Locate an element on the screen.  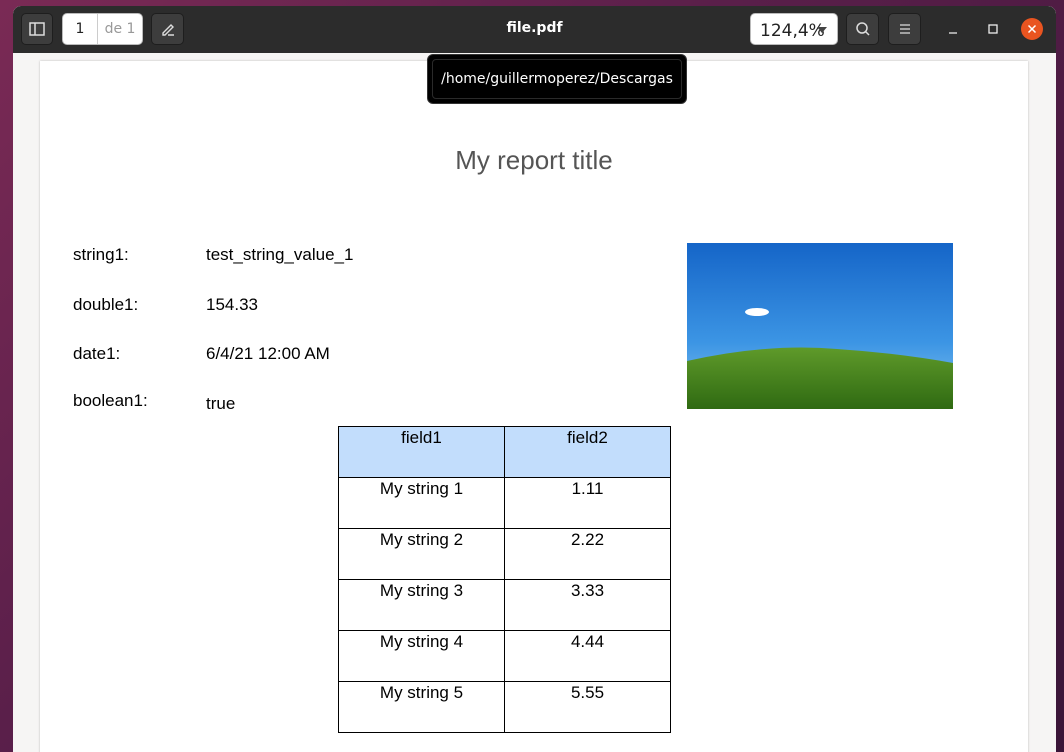
table-row: My string 4 4.44 is located at coordinates (504, 656).